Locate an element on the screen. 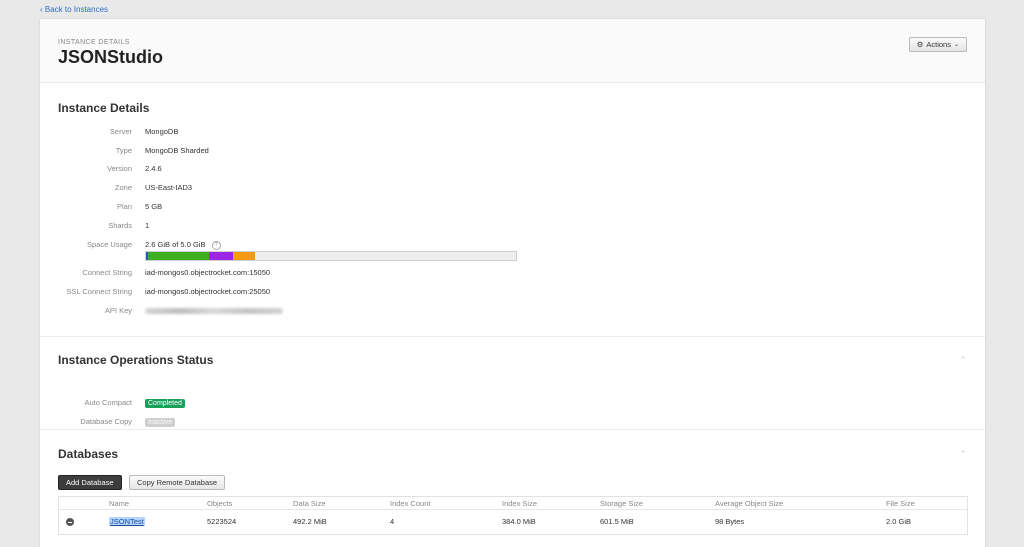  detail-row-type-value: MongoDB Sharded is located at coordinates (177, 150).